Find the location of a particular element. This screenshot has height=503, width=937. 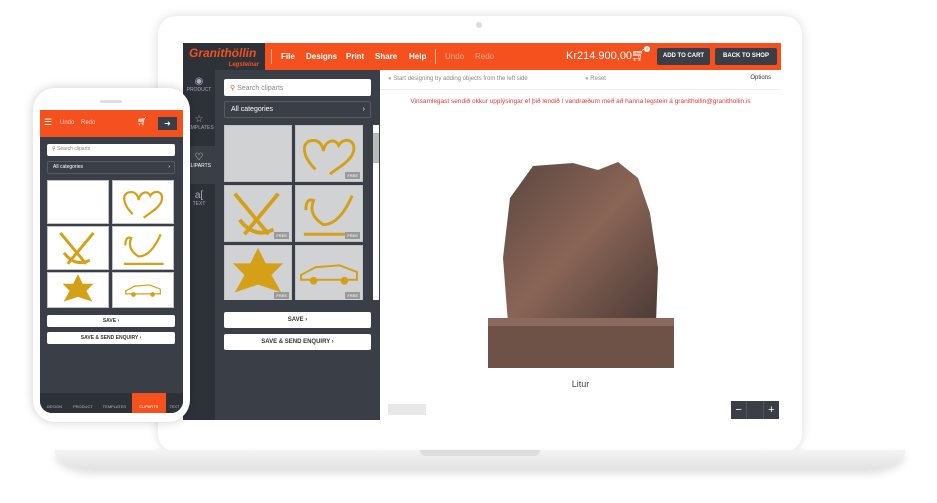

category-select: All categories › is located at coordinates (297, 109).